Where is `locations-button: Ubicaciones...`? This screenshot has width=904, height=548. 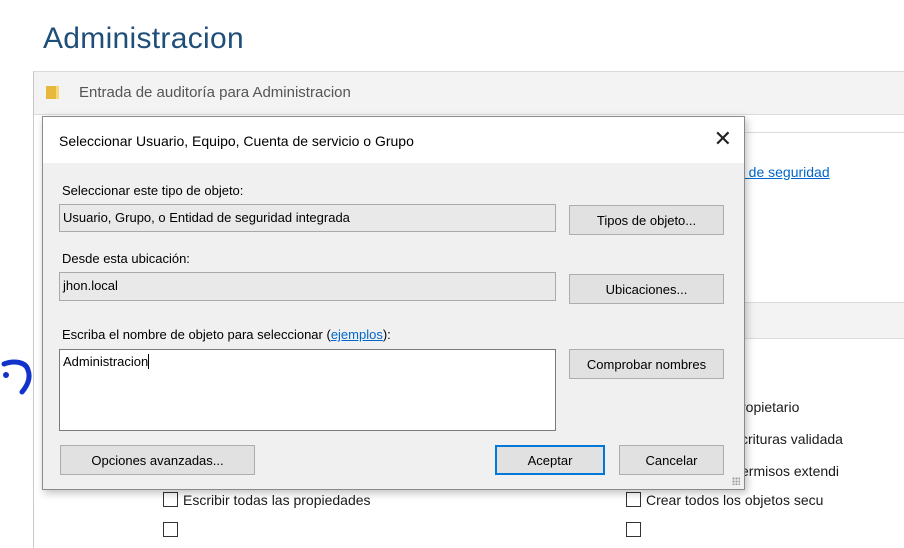 locations-button: Ubicaciones... is located at coordinates (646, 289).